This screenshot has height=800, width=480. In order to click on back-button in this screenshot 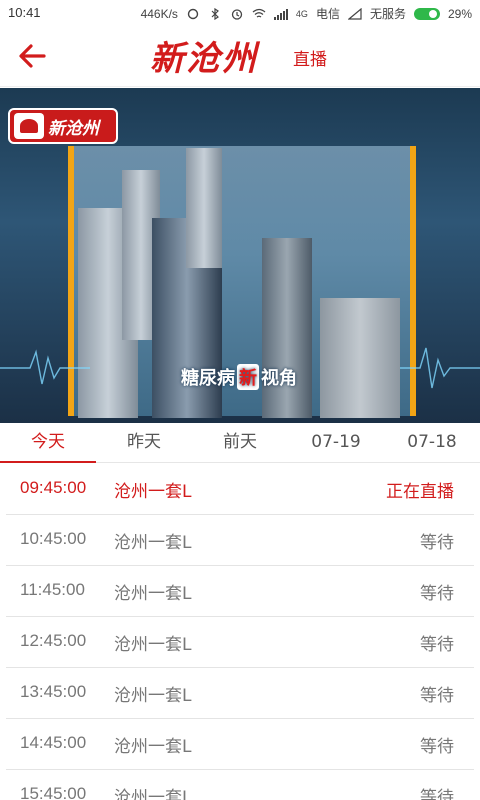, I will do `click(34, 56)`.